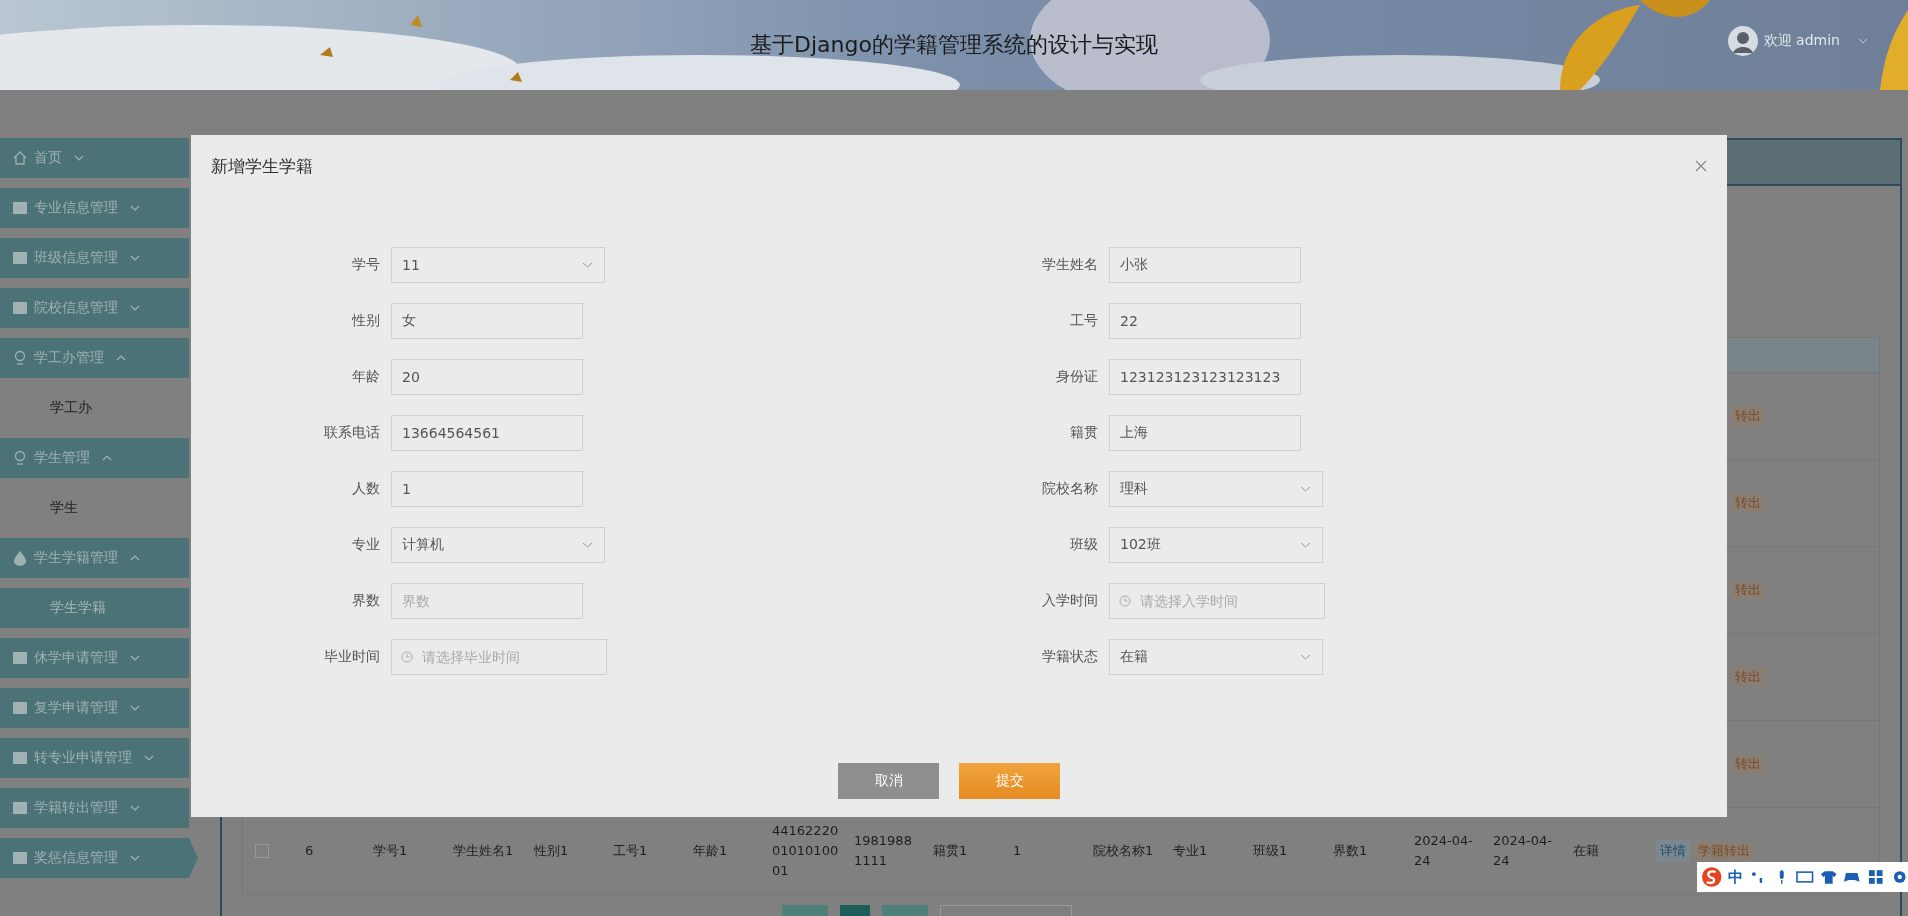 The image size is (1908, 916). What do you see at coordinates (1216, 657) in the screenshot?
I see `select-field: 在籍` at bounding box center [1216, 657].